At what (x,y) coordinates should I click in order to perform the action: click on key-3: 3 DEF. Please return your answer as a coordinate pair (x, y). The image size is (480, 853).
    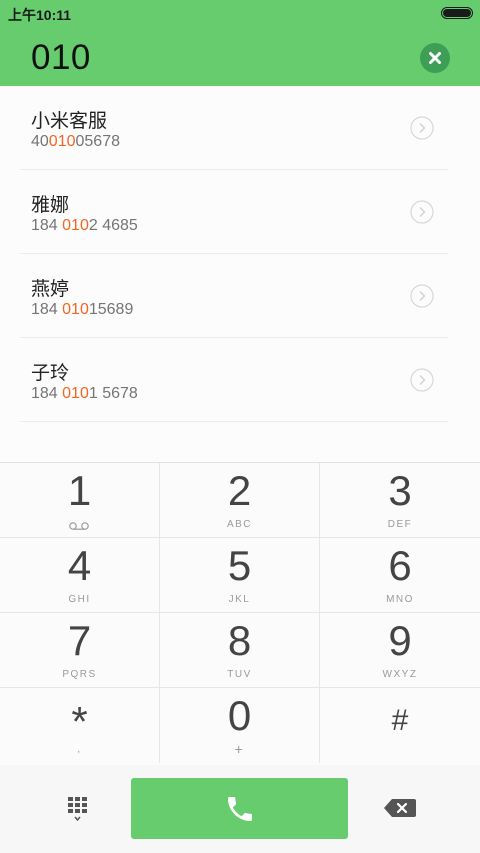
    Looking at the image, I should click on (400, 500).